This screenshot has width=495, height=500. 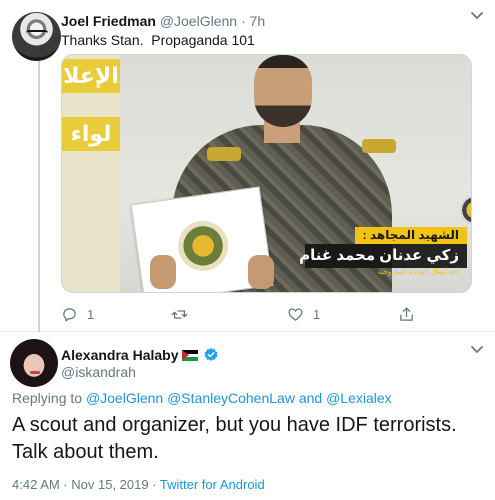 I want to click on retweet-button, so click(x=184, y=314).